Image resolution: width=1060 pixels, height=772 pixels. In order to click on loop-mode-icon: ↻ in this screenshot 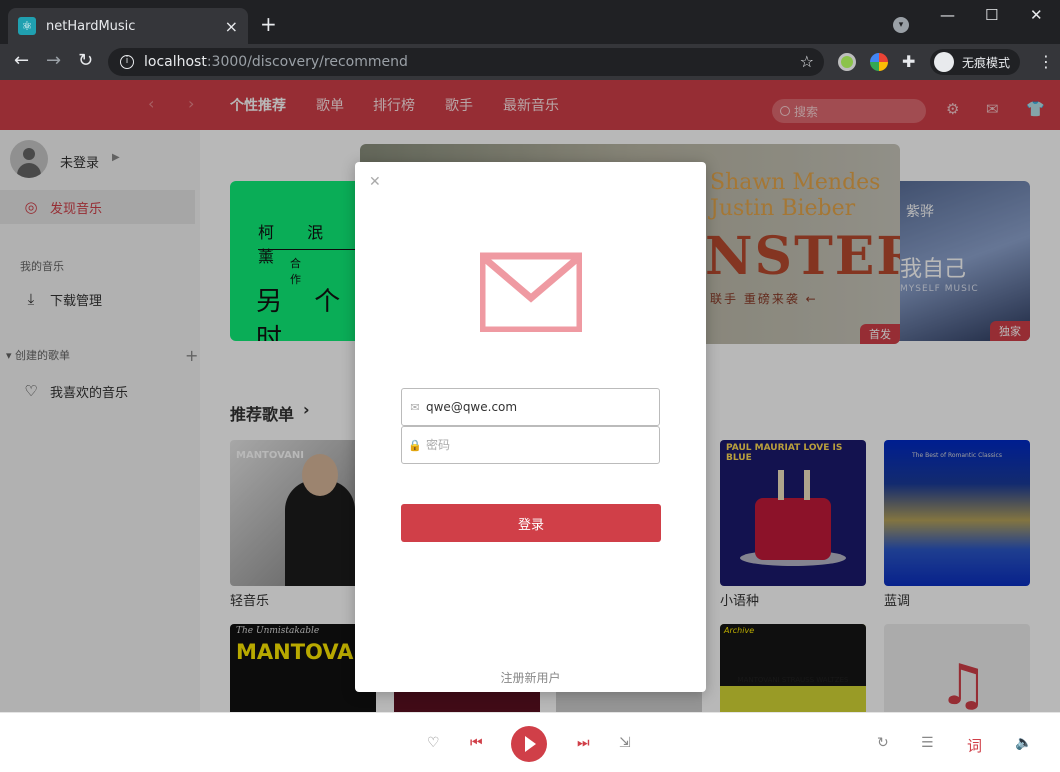, I will do `click(883, 743)`.